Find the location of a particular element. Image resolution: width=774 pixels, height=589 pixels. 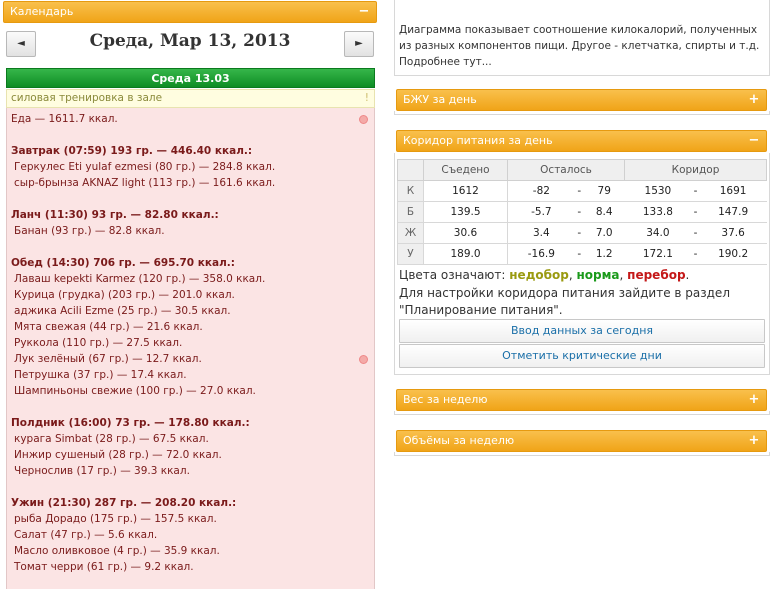

day-note: силовая тренировка в зале ! is located at coordinates (190, 98).